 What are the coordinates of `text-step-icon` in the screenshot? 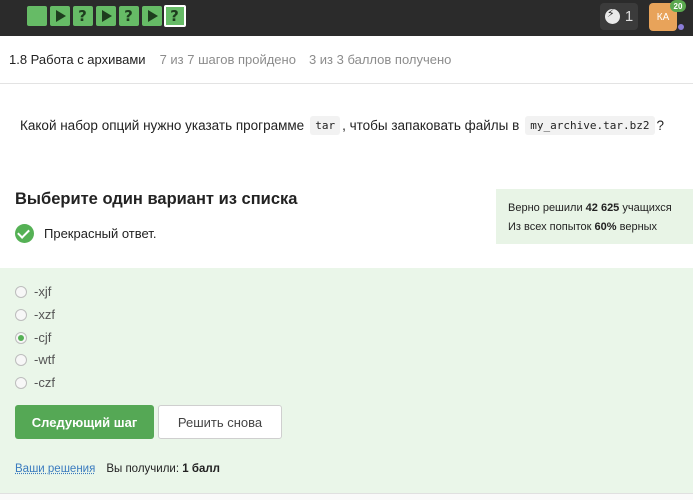 It's located at (36, 16).